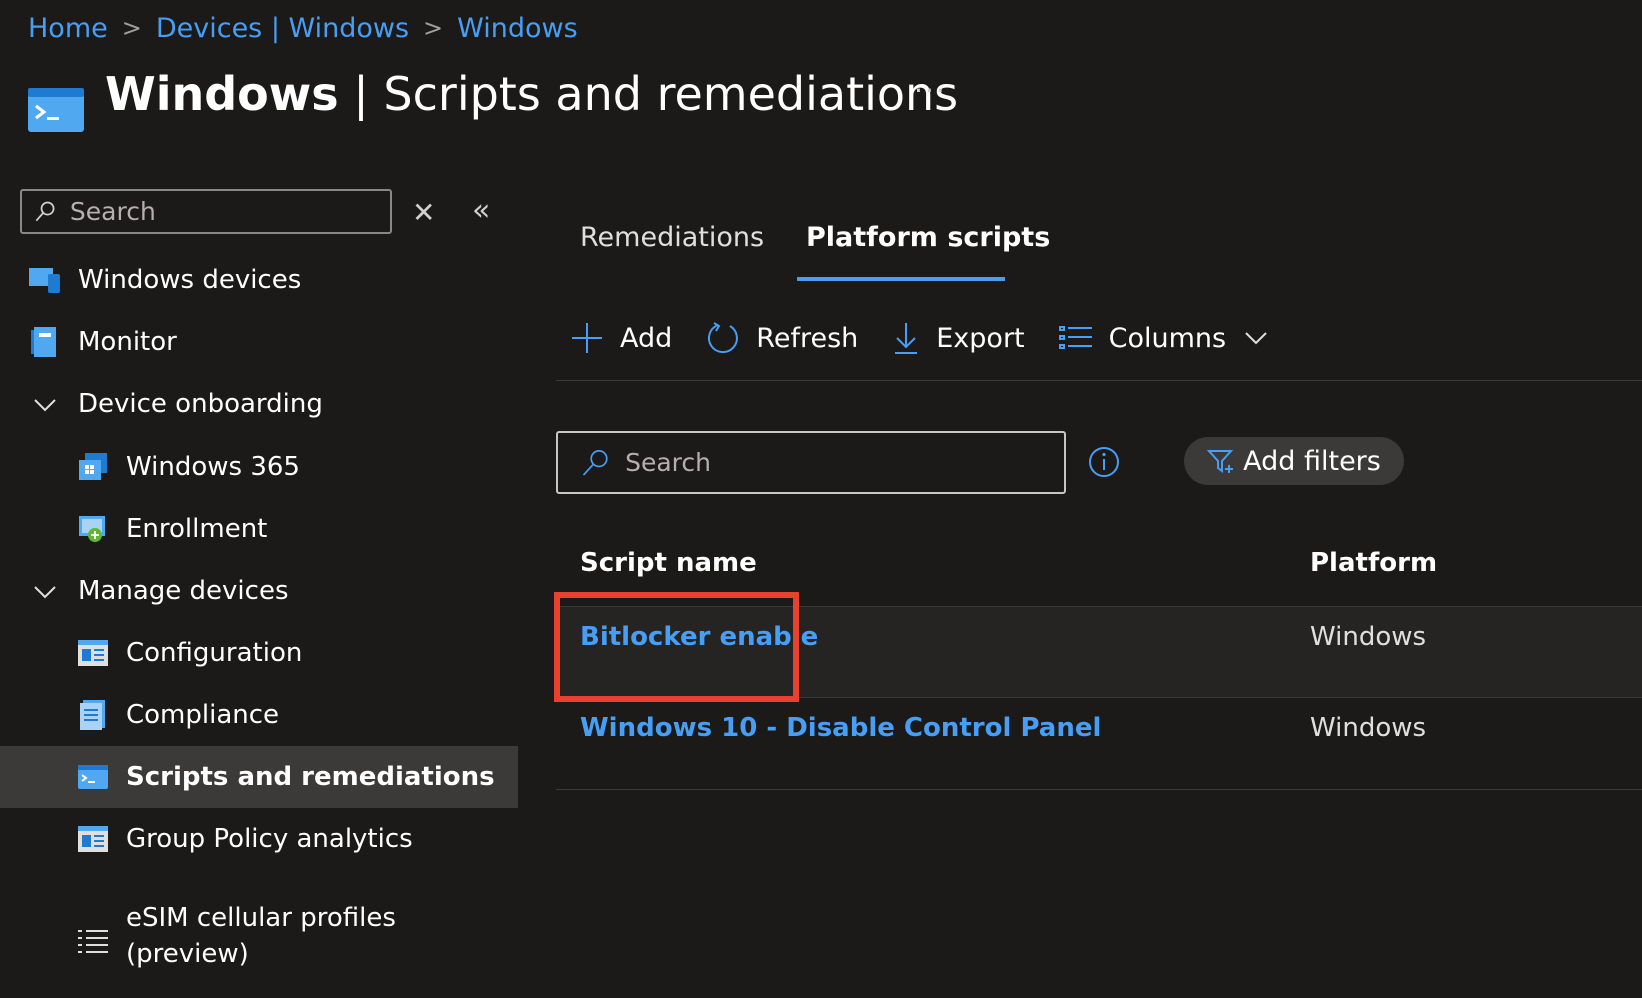 The image size is (1642, 998). I want to click on sidebar-item-label: Manage devices, so click(183, 591).